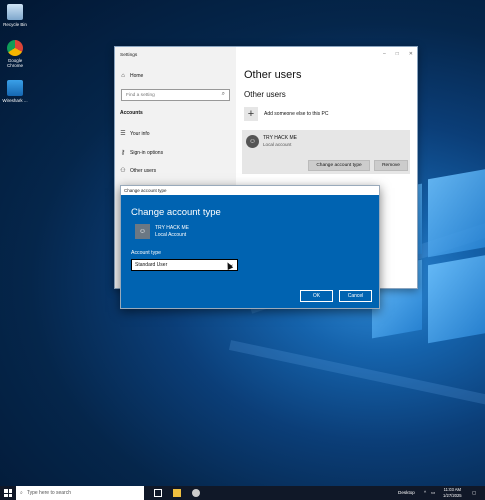 Image resolution: width=485 pixels, height=500 pixels. What do you see at coordinates (158, 493) in the screenshot?
I see `task-view-icon` at bounding box center [158, 493].